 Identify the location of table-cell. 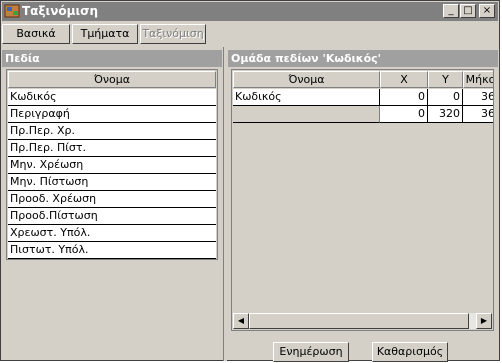
(306, 114).